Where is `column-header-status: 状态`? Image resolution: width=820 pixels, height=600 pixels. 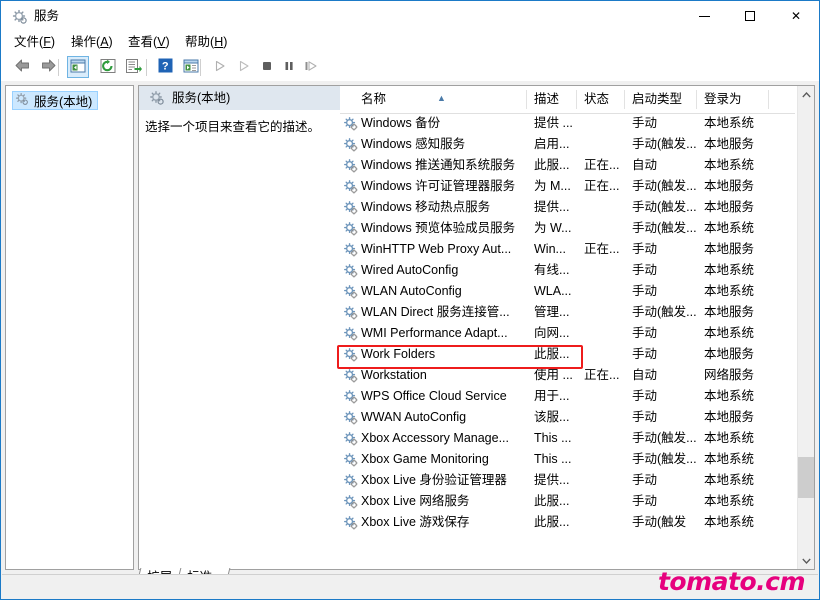
column-header-status: 状态 is located at coordinates (593, 99).